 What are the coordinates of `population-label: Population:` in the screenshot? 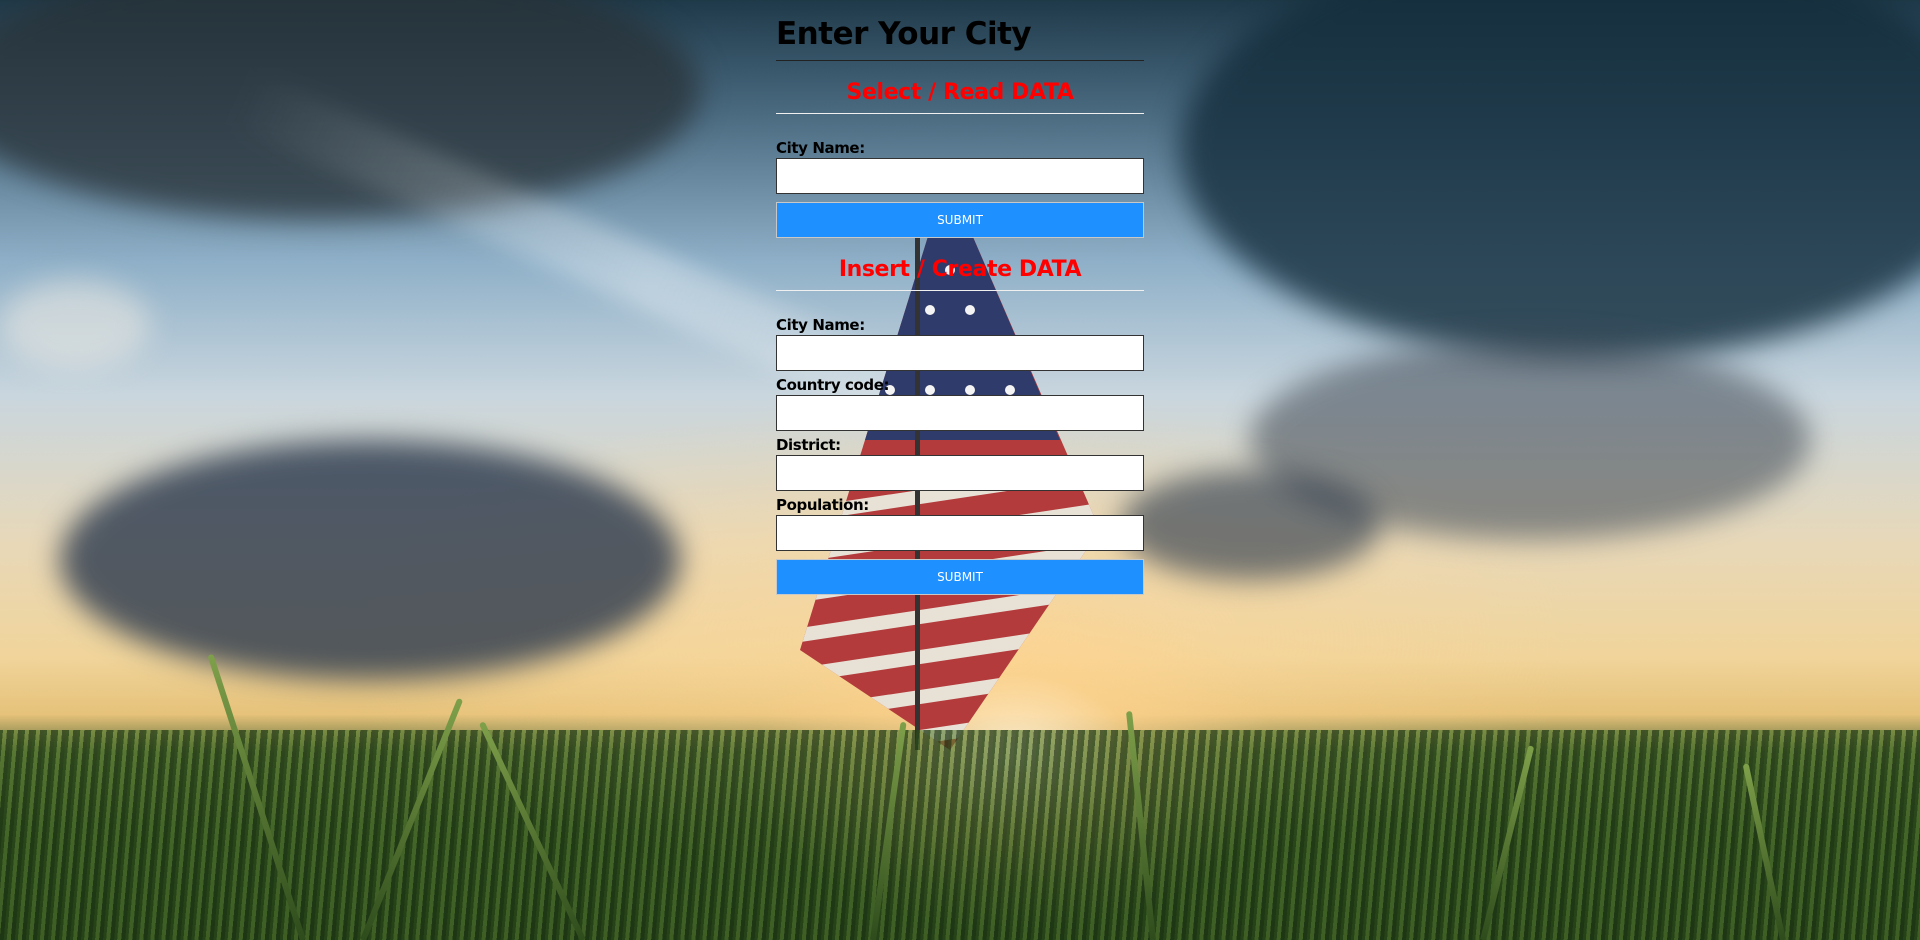 It's located at (822, 505).